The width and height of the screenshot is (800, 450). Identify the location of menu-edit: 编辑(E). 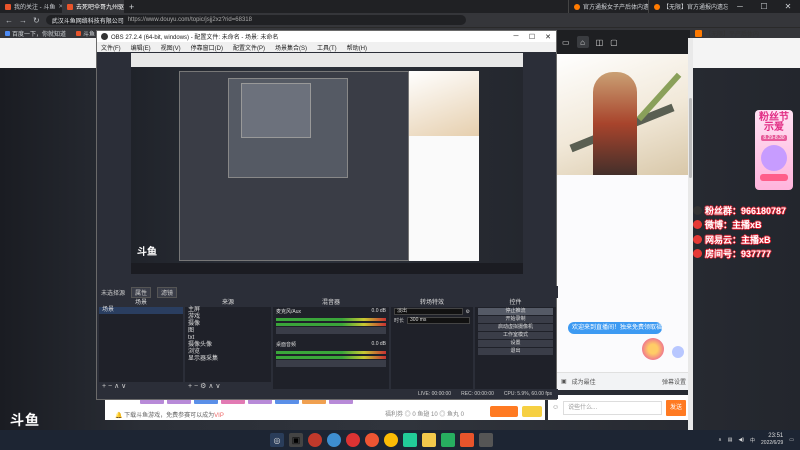
(141, 47).